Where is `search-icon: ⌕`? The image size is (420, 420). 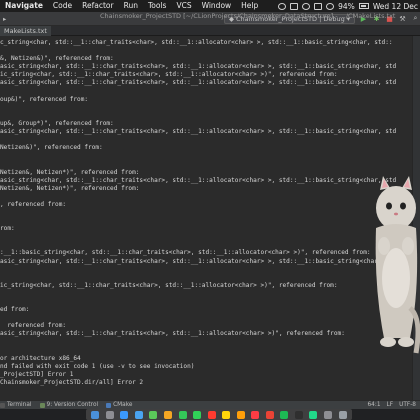 search-icon: ⌕ is located at coordinates (415, 18).